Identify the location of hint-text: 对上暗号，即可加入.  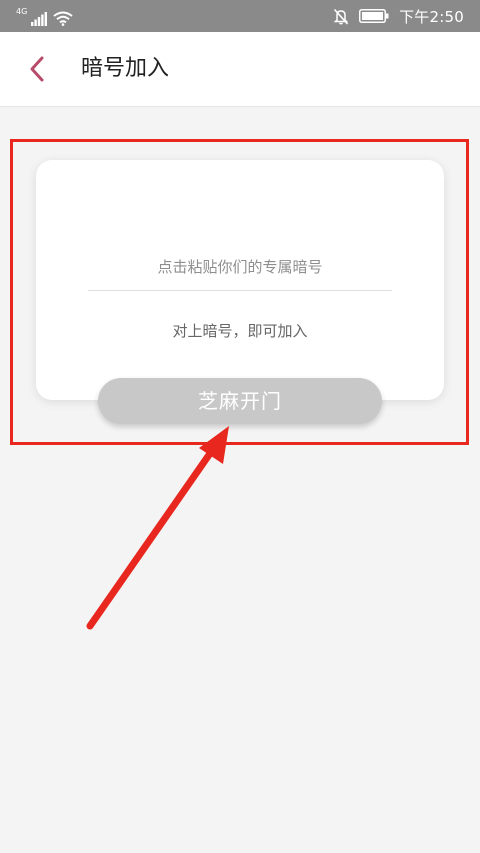
(240, 331).